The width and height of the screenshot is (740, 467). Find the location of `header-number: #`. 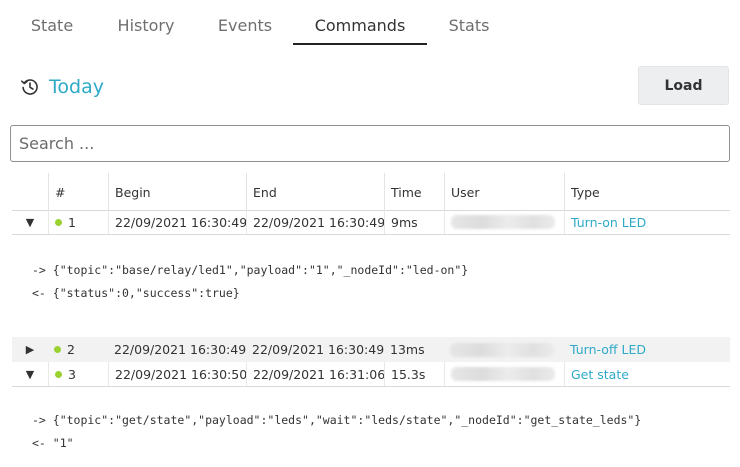

header-number: # is located at coordinates (78, 191).